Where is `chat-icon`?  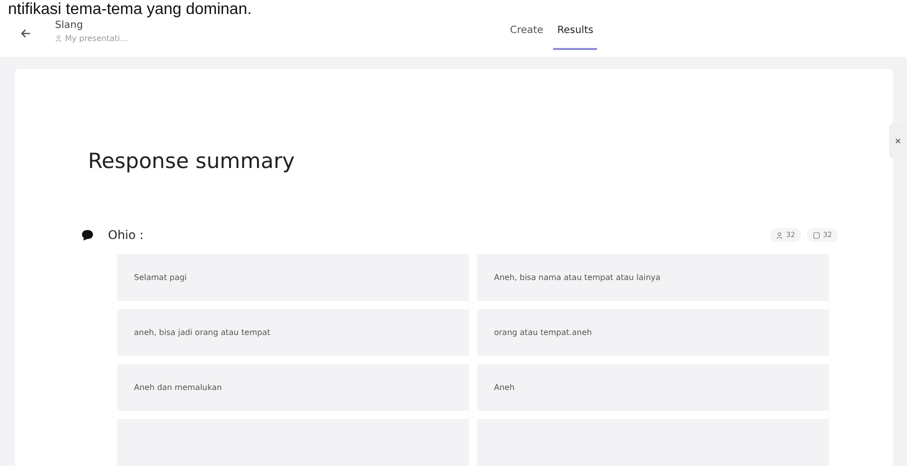
chat-icon is located at coordinates (816, 235).